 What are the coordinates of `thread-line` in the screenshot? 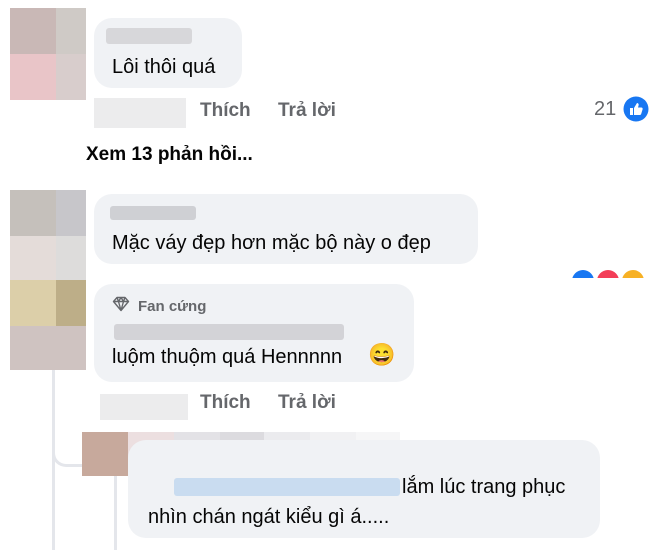 It's located at (115, 512).